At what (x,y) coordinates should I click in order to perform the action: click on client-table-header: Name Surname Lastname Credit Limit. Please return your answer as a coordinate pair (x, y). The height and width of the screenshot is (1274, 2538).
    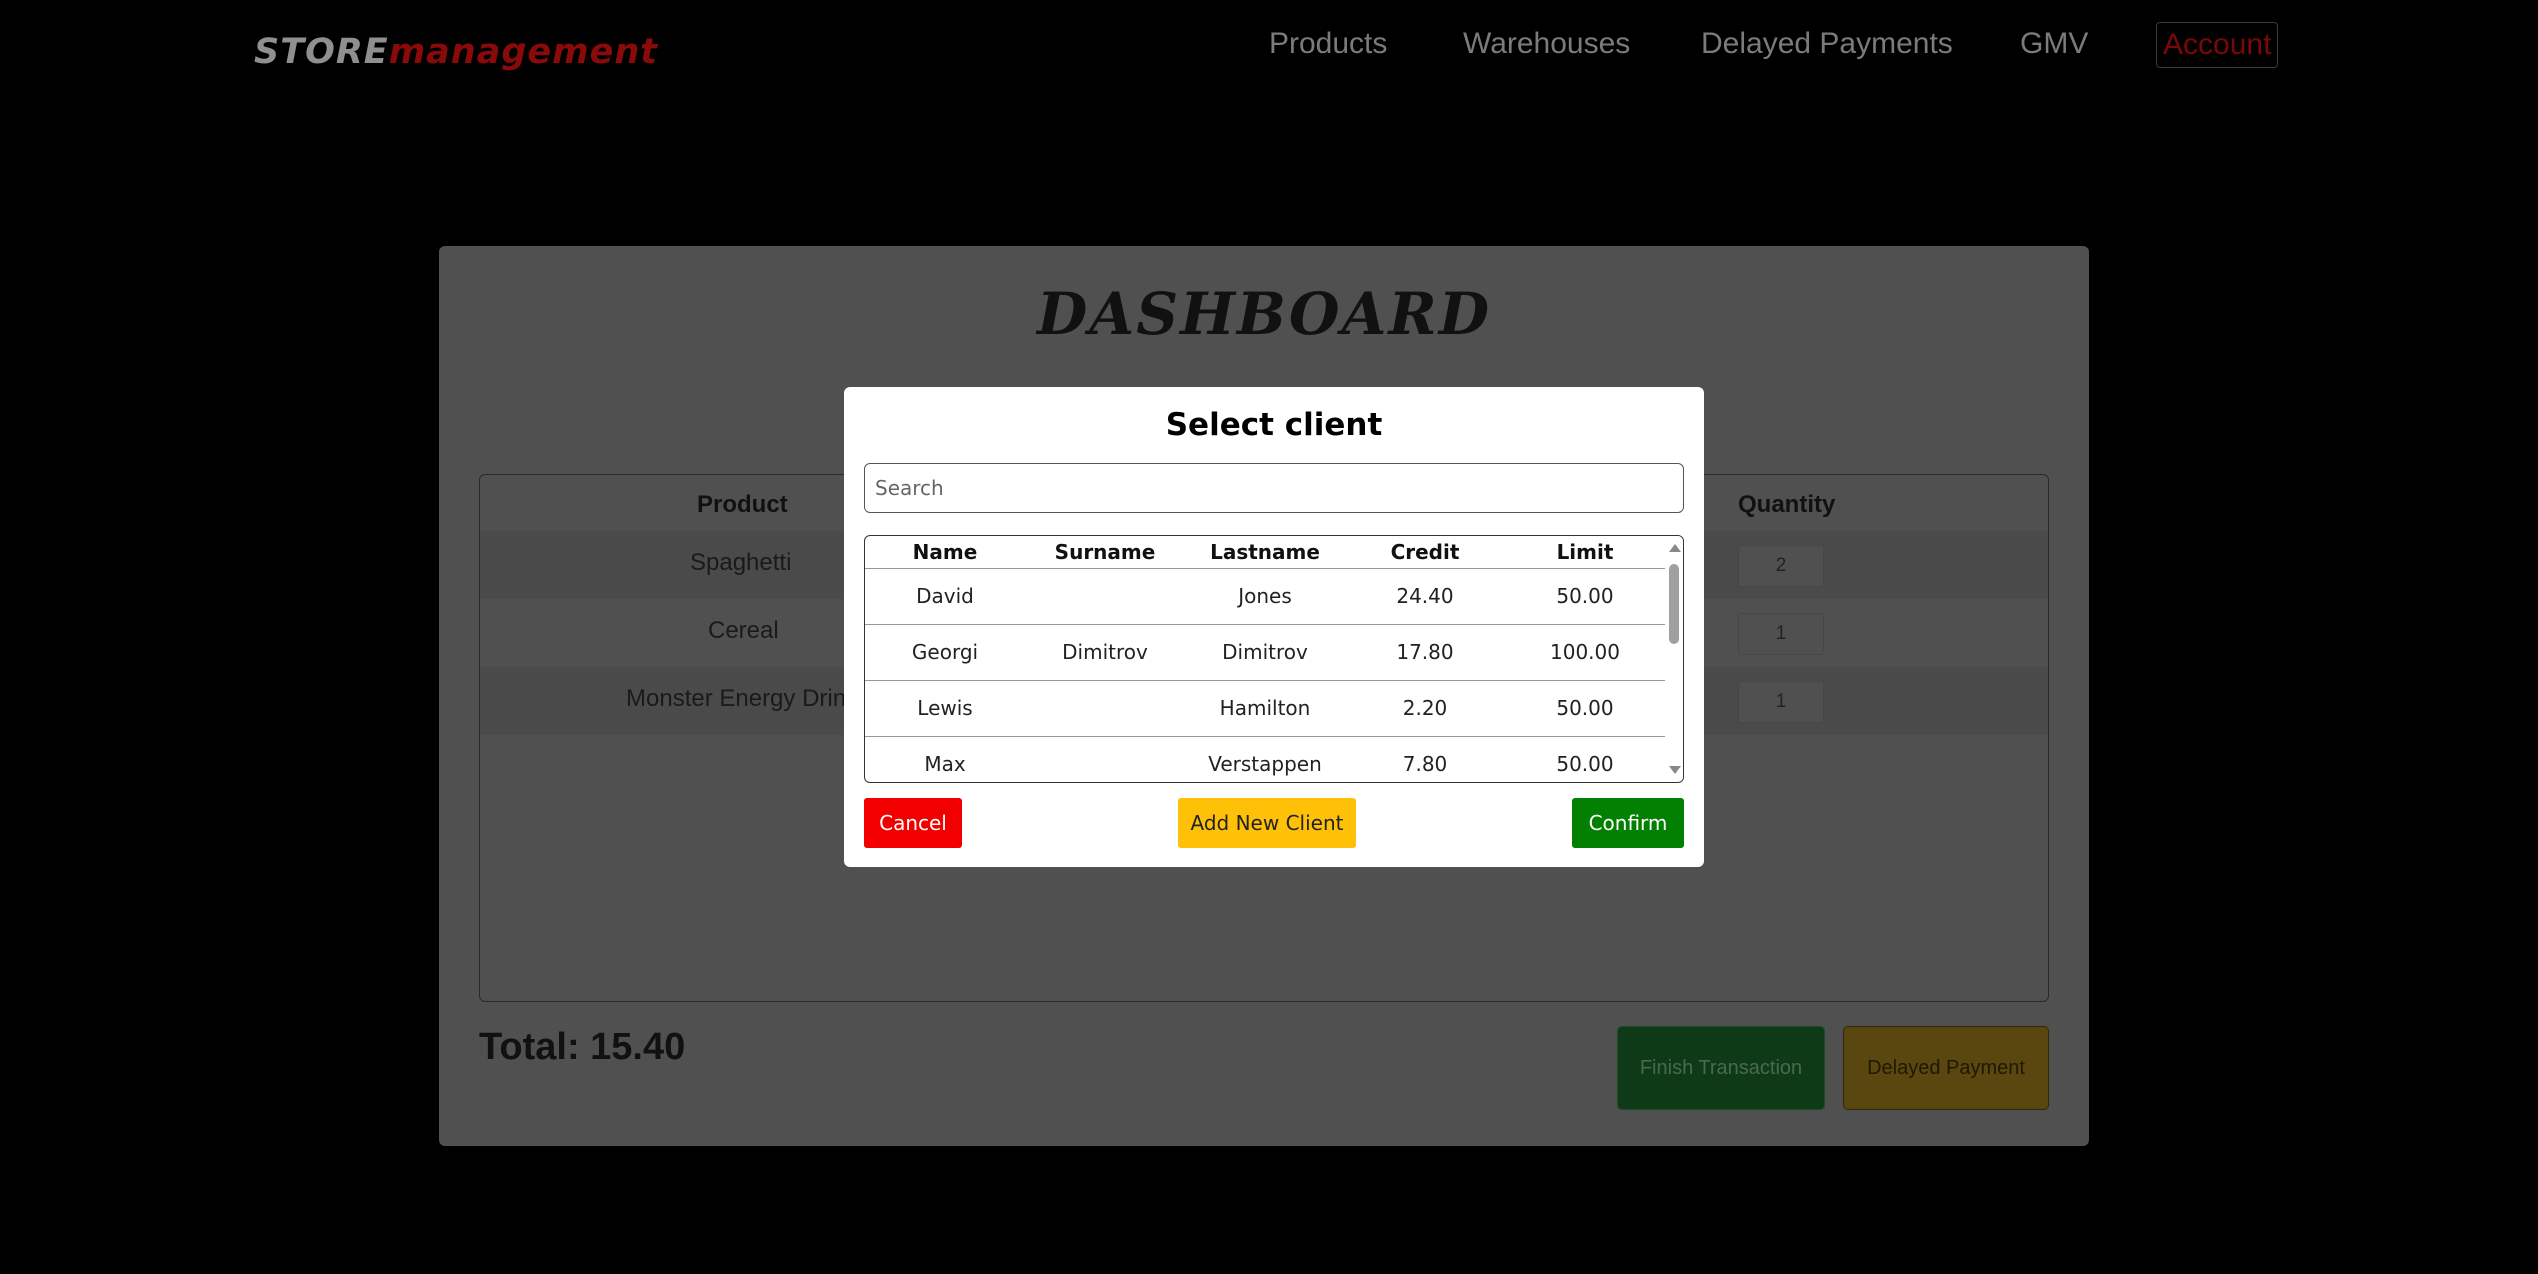
    Looking at the image, I should click on (1265, 552).